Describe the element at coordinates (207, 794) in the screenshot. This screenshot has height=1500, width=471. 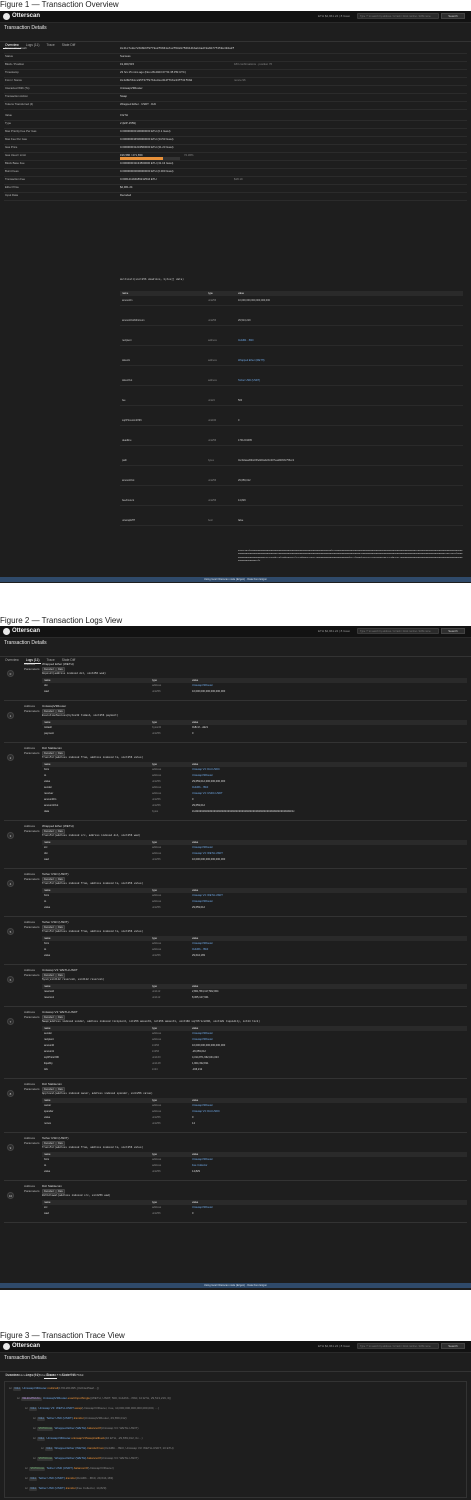
I see `log-param-value: Uniswap V3: USDC-USDT` at that location.